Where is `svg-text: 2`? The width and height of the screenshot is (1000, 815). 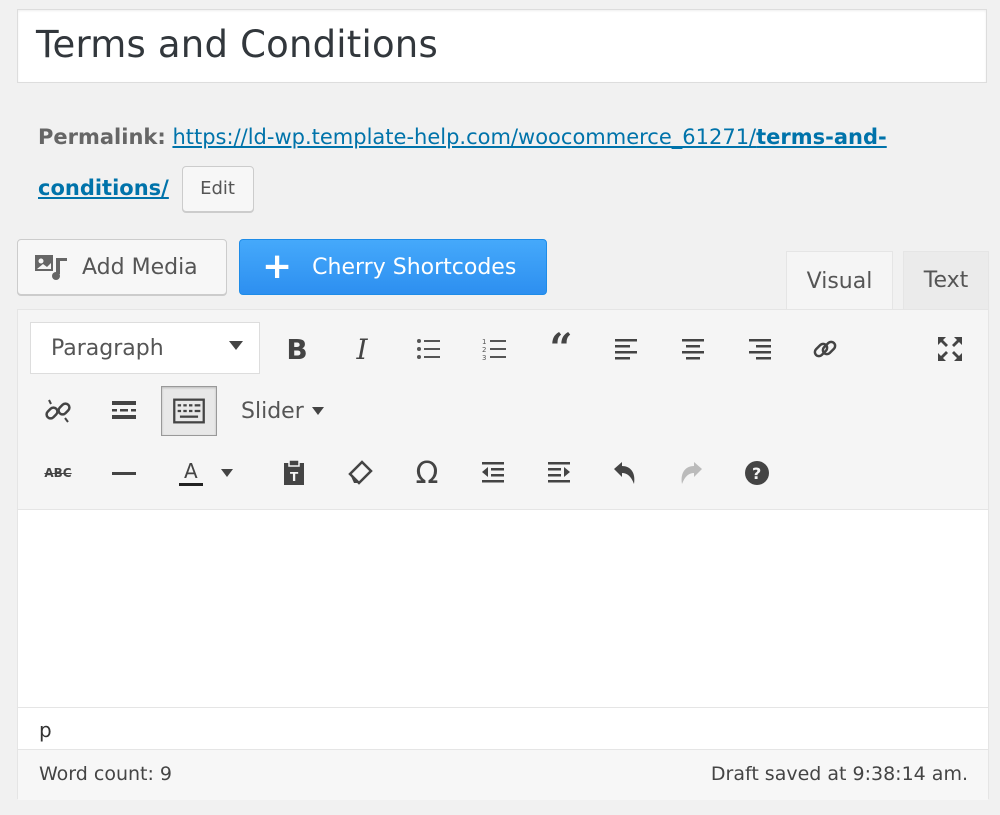 svg-text: 2 is located at coordinates (484, 350).